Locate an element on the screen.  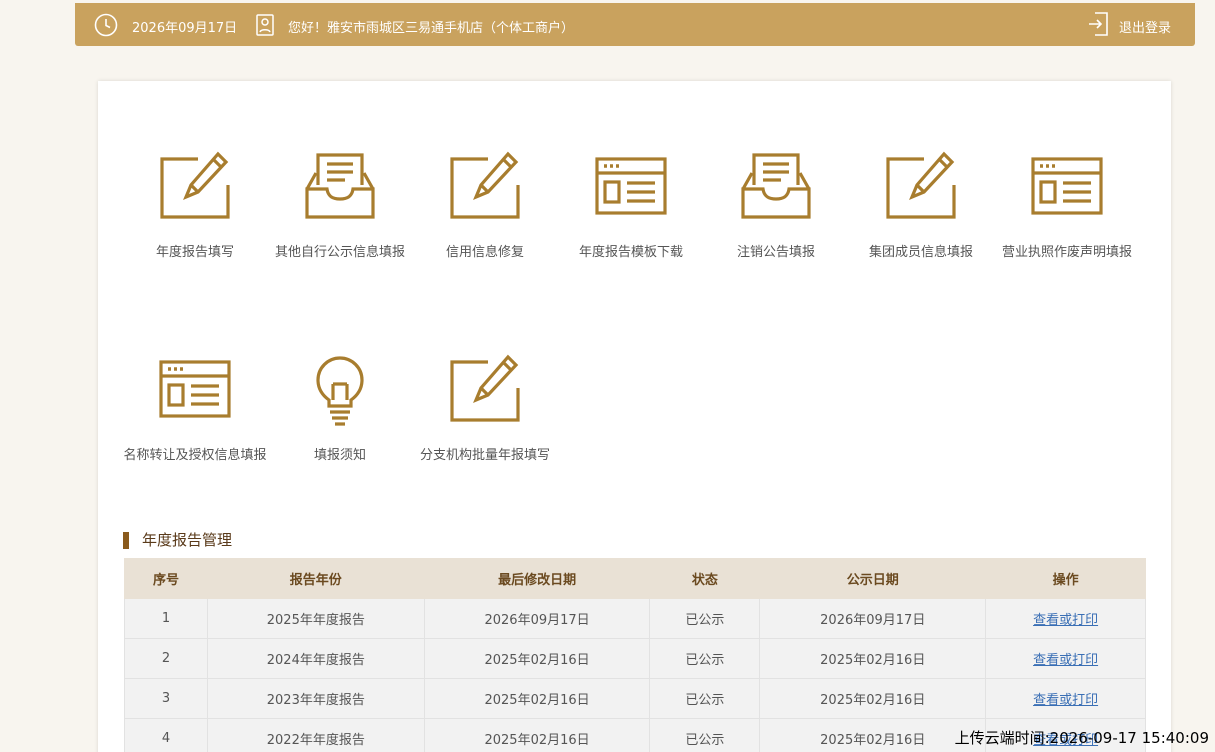
tile-label: 信用信息修复 is located at coordinates (484, 252).